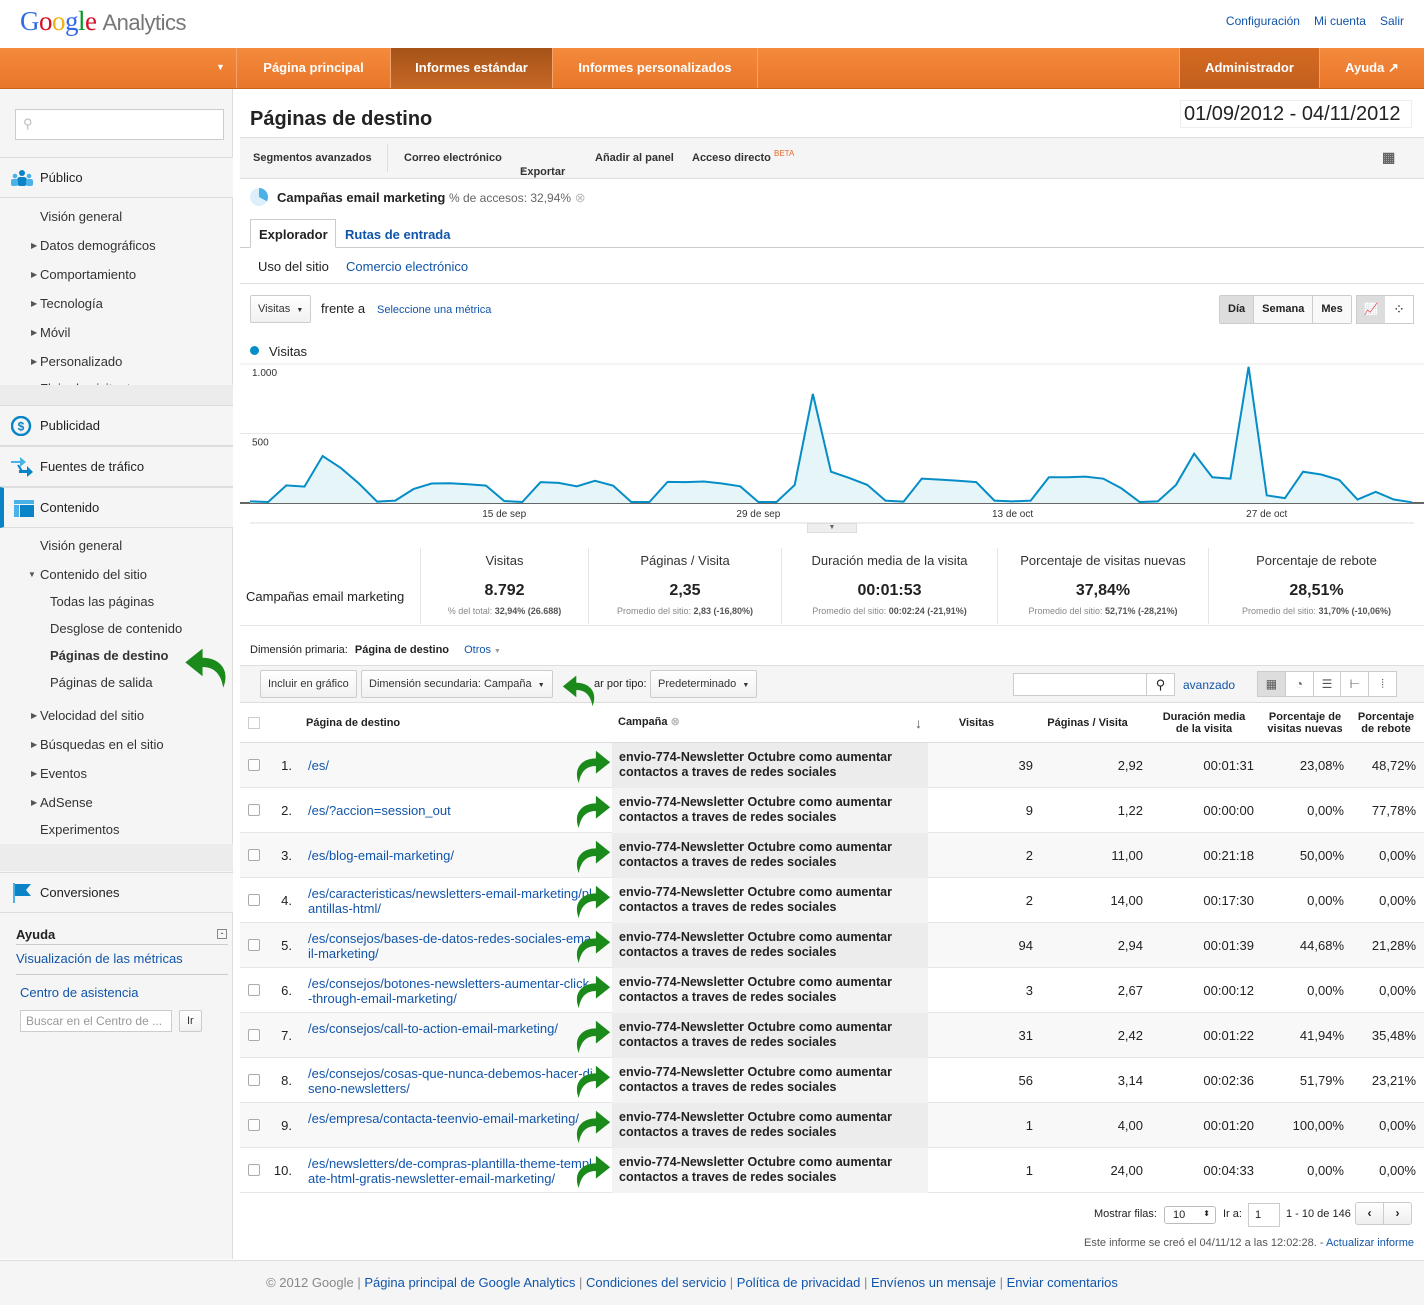  What do you see at coordinates (116, 507) in the screenshot?
I see `sidebar-section-contenido: Contenido` at bounding box center [116, 507].